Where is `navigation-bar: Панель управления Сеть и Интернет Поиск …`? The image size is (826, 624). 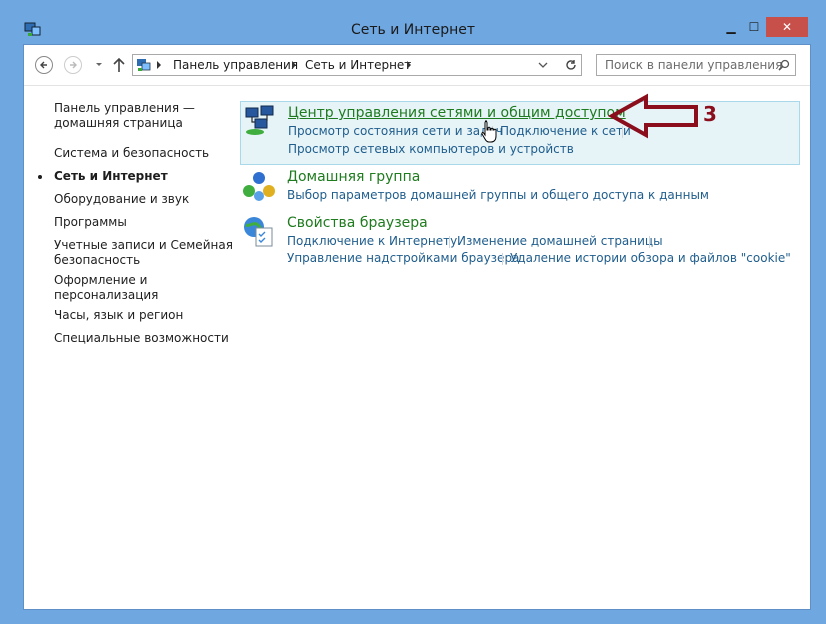 navigation-bar: Панель управления Сеть и Интернет Поиск … is located at coordinates (417, 65).